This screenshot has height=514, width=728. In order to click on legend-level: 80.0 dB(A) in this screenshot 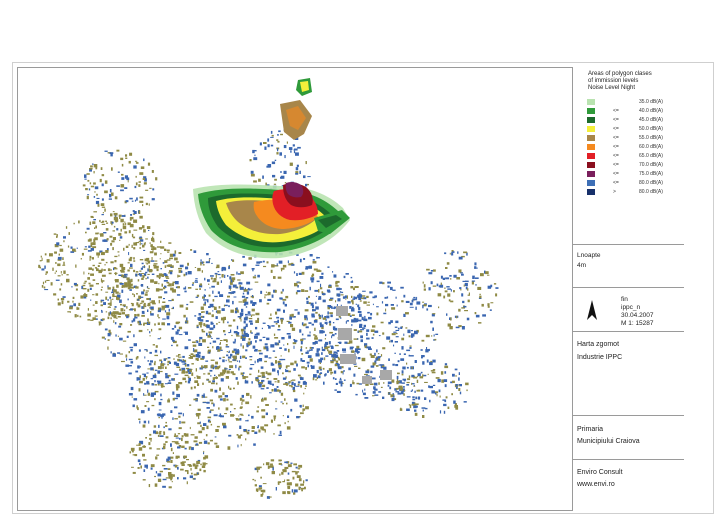, I will do `click(651, 183)`.